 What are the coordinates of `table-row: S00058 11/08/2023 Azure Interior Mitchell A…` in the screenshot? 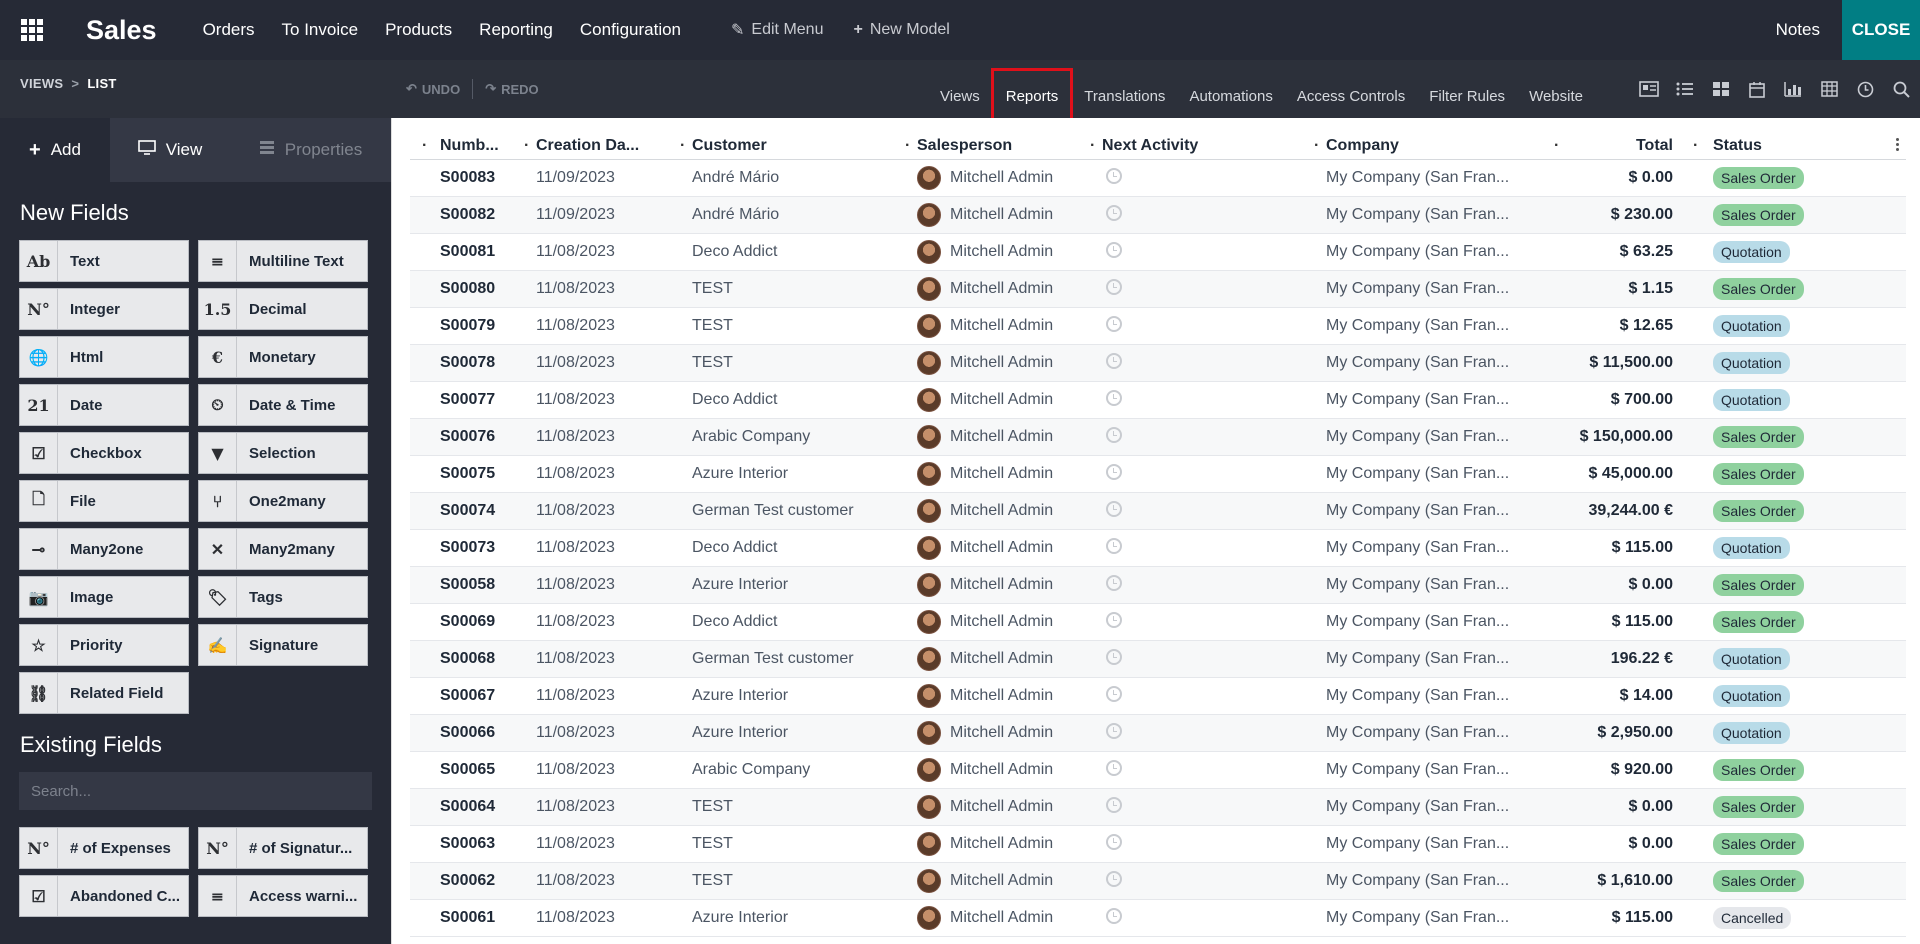 It's located at (1158, 585).